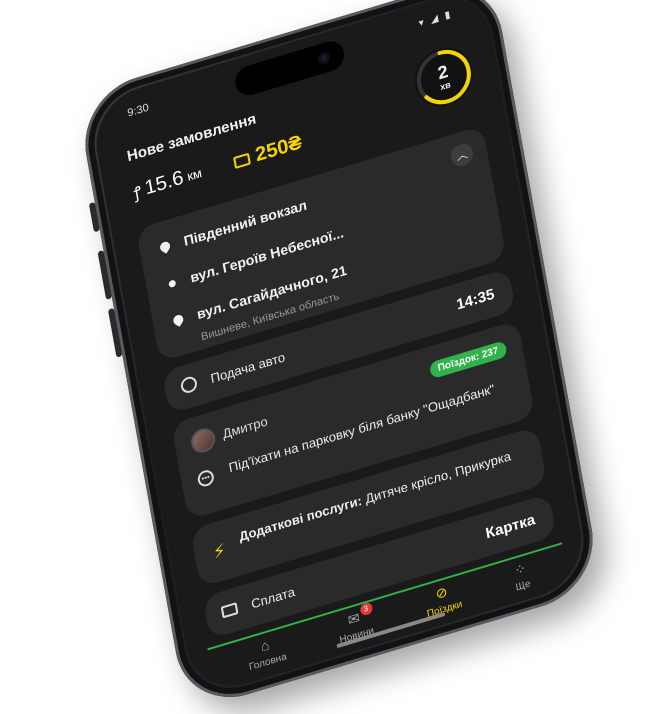  I want to click on waypoint-dot-icon, so click(172, 283).